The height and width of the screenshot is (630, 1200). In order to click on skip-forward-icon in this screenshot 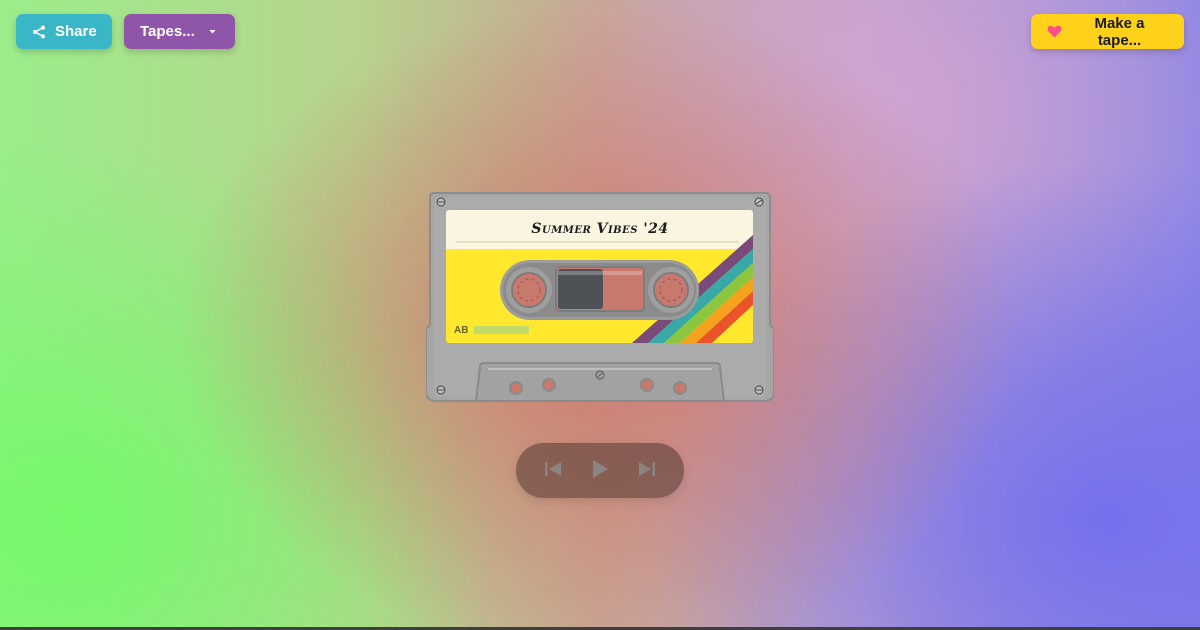, I will do `click(647, 471)`.